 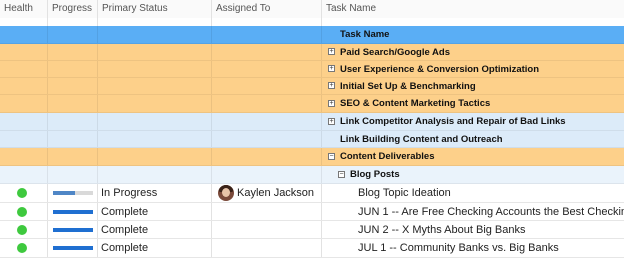 I want to click on task-name-cell: − Content Deliverables, so click(x=473, y=156).